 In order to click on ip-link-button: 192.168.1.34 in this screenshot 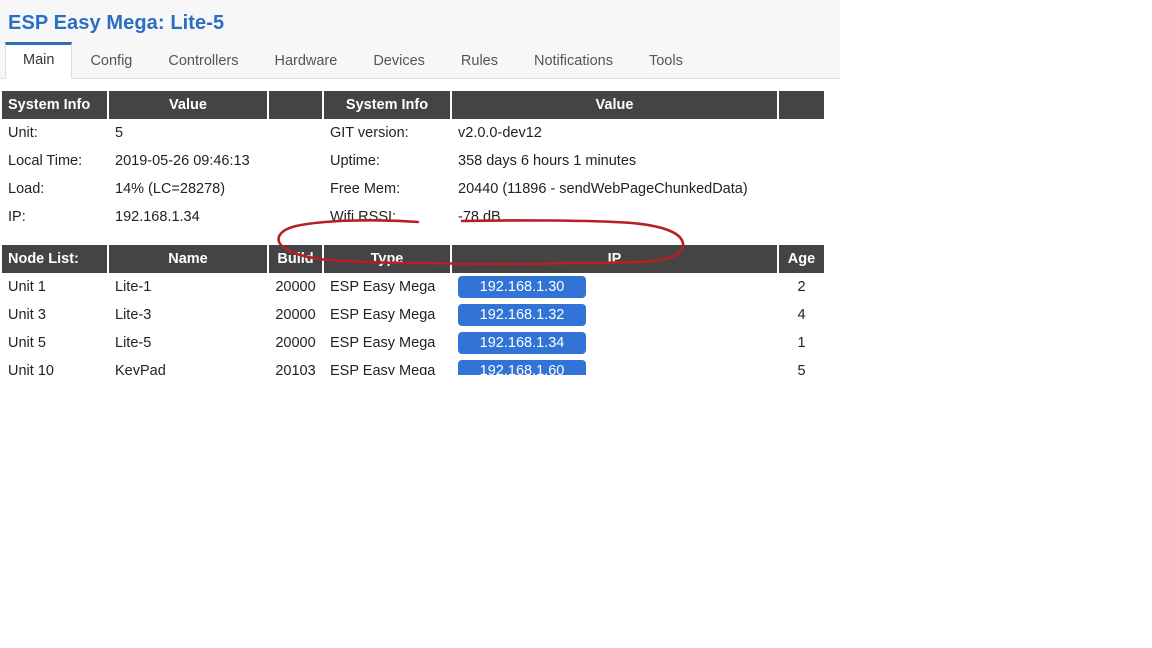, I will do `click(522, 343)`.